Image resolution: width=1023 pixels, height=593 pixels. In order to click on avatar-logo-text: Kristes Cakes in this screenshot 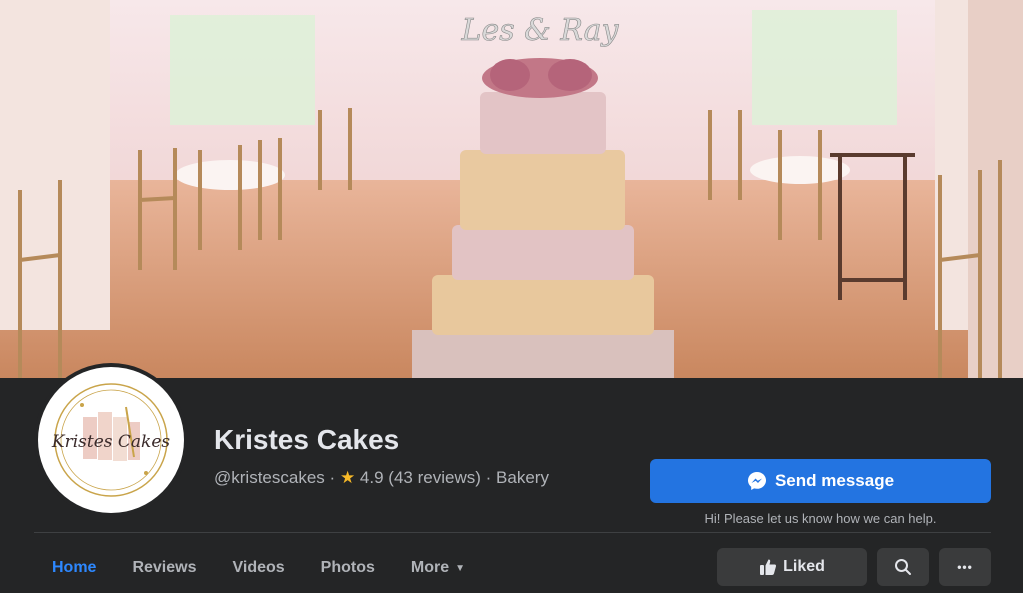, I will do `click(111, 442)`.